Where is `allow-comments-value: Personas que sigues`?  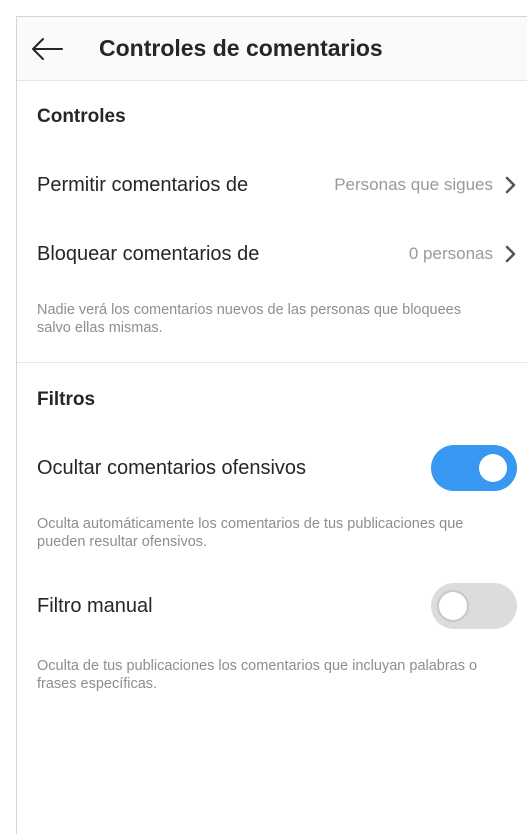 allow-comments-value: Personas que sigues is located at coordinates (413, 184).